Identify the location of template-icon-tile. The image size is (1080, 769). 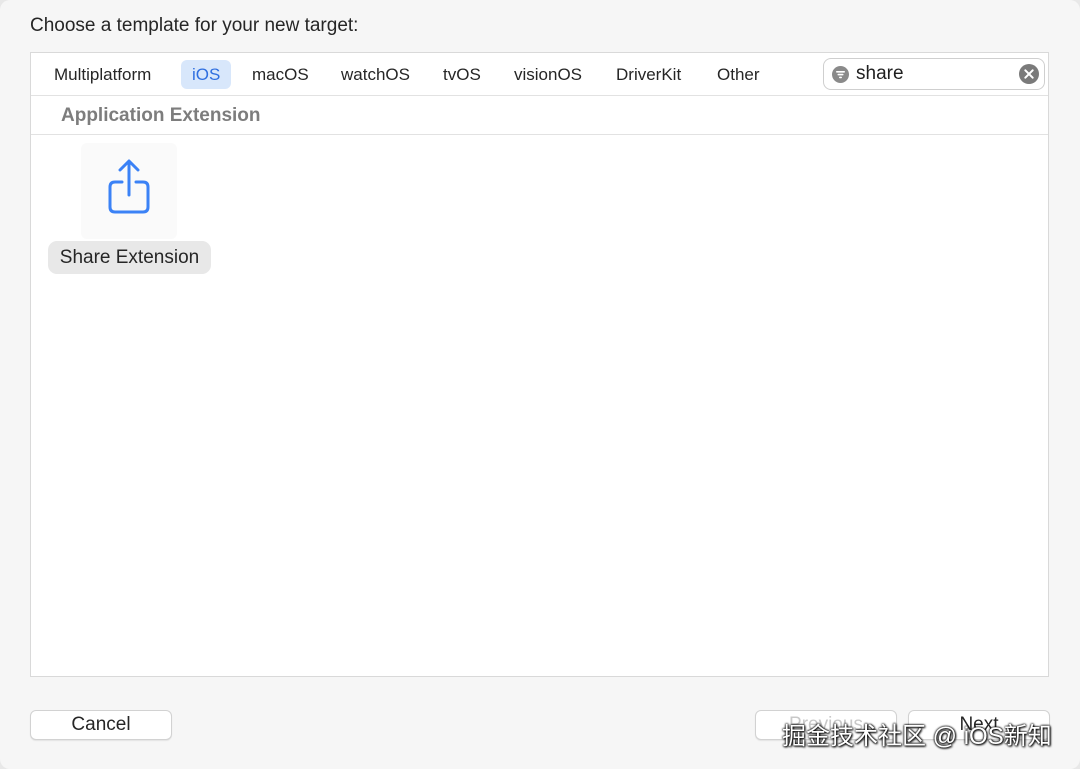
(129, 191).